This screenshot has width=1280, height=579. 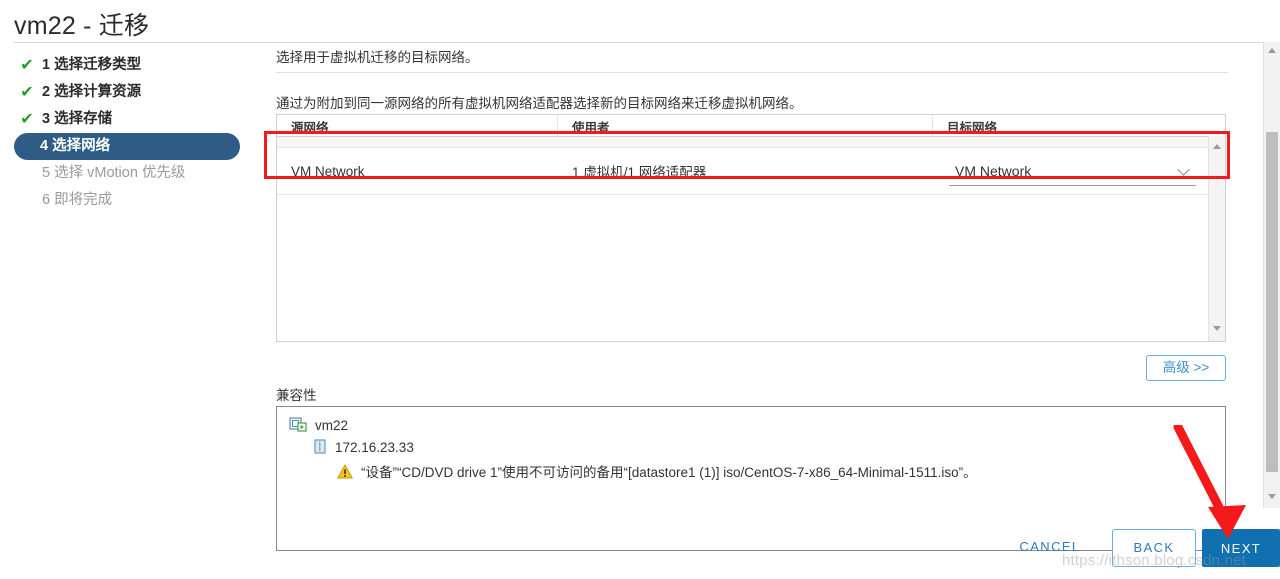 What do you see at coordinates (752, 72) in the screenshot?
I see `lead-divider` at bounding box center [752, 72].